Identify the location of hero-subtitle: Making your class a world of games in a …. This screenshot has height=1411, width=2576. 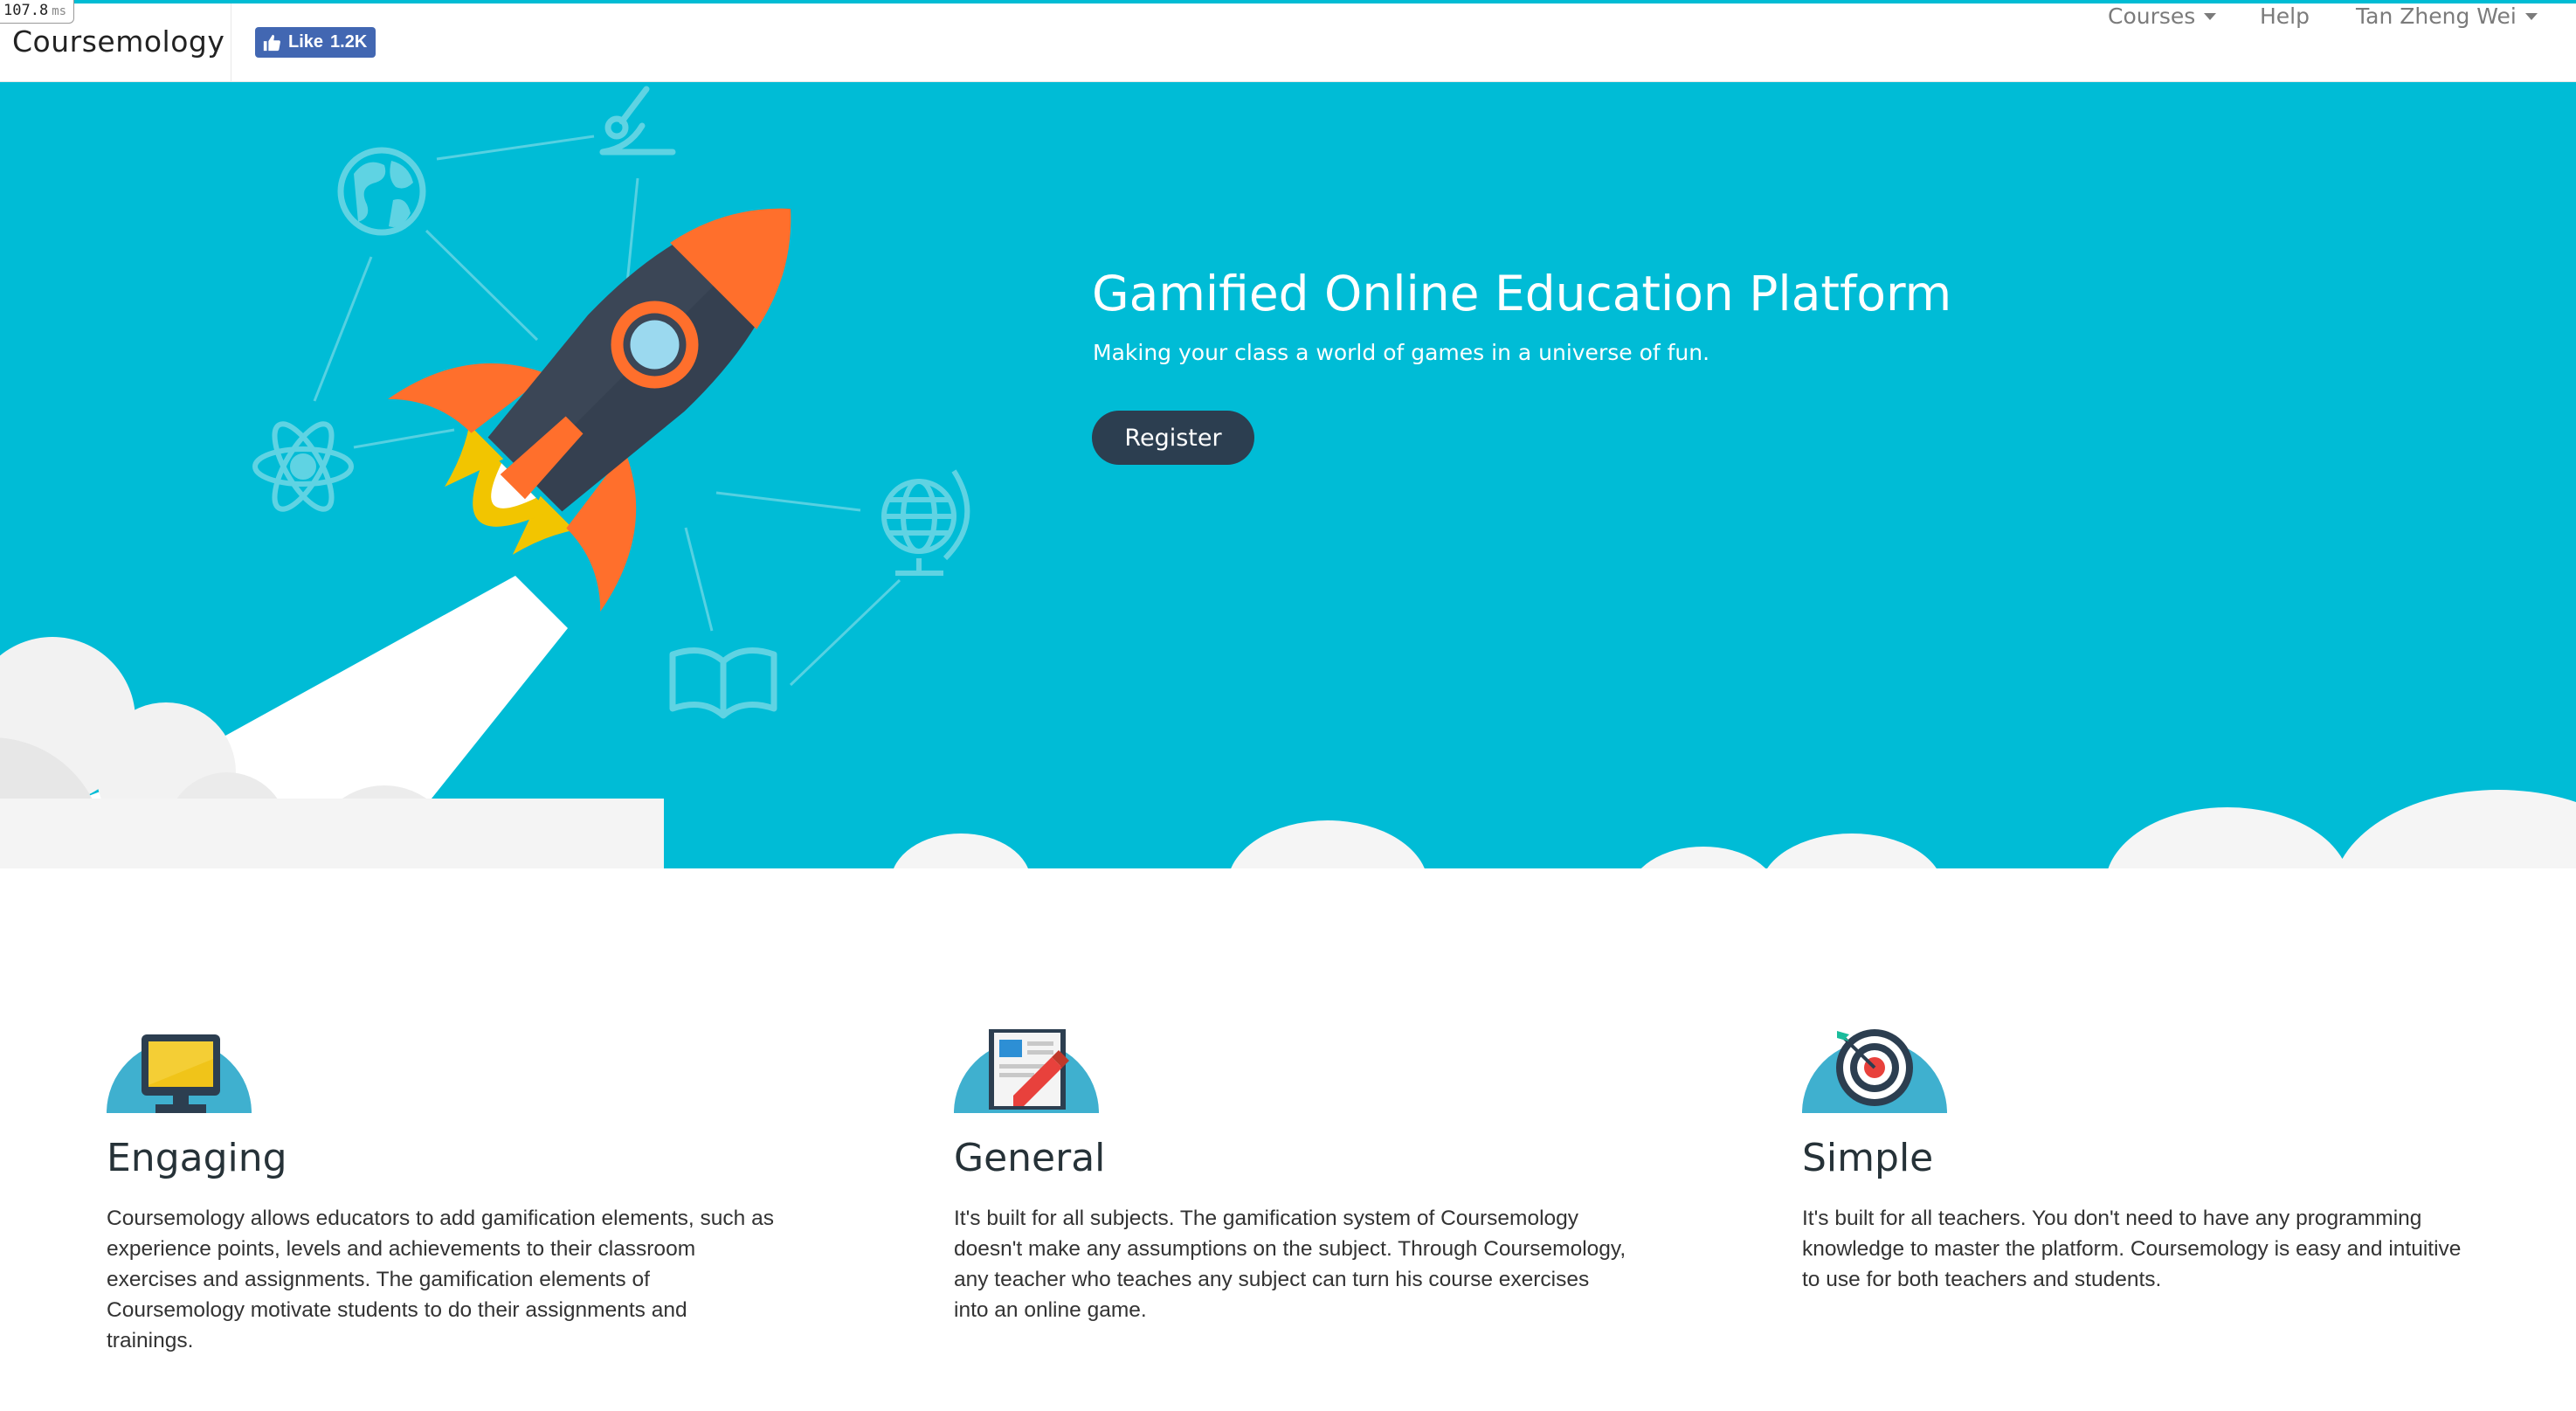
(1401, 352).